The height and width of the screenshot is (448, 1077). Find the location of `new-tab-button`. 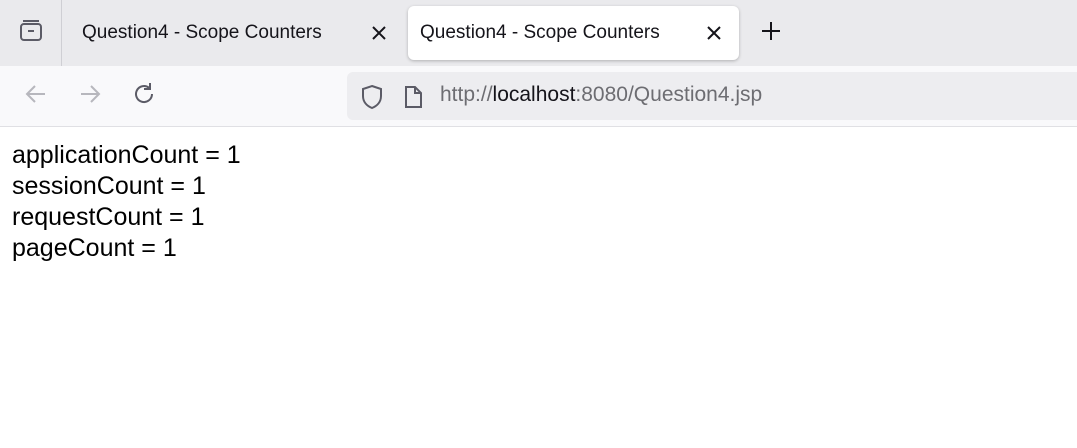

new-tab-button is located at coordinates (771, 33).